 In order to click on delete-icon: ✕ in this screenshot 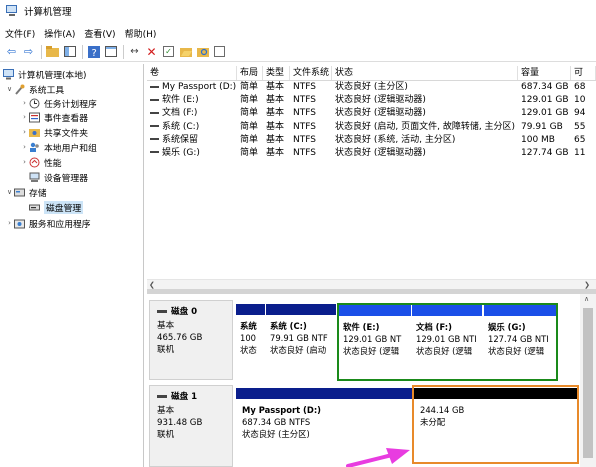, I will do `click(151, 51)`.